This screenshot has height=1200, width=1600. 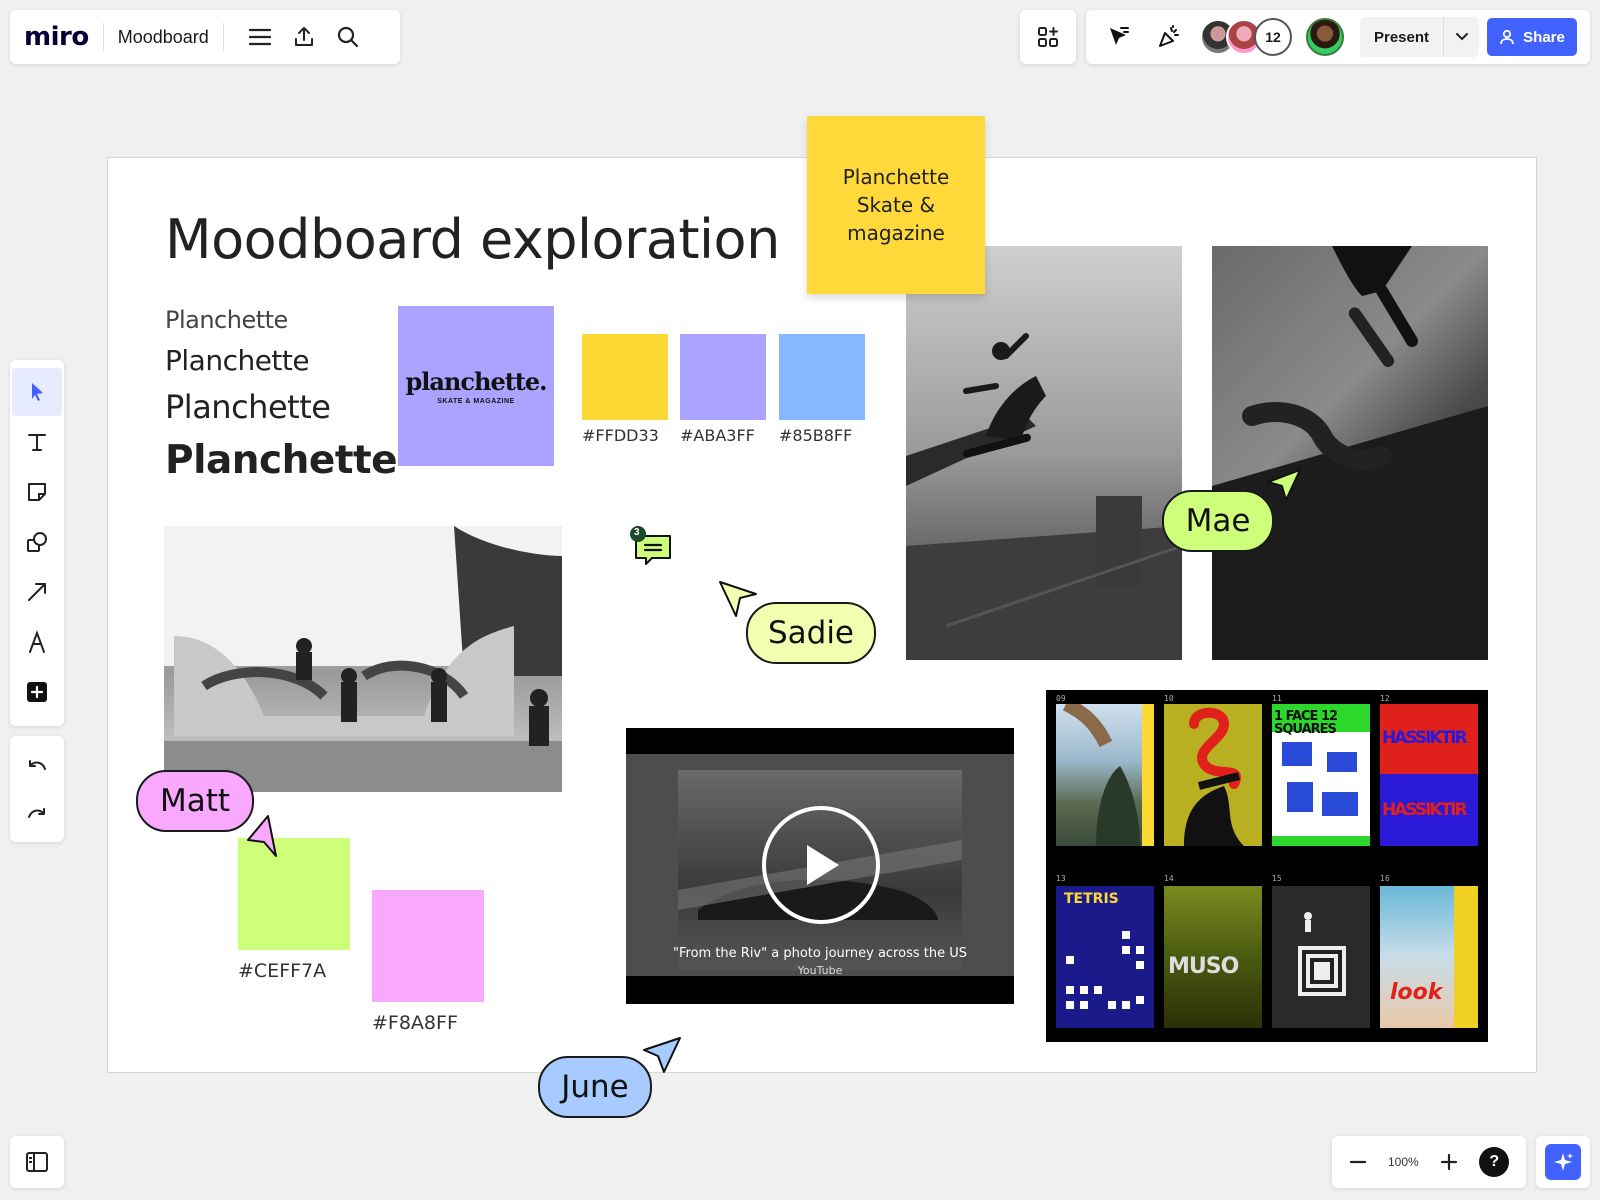 What do you see at coordinates (37, 442) in the screenshot?
I see `text-tool-icon` at bounding box center [37, 442].